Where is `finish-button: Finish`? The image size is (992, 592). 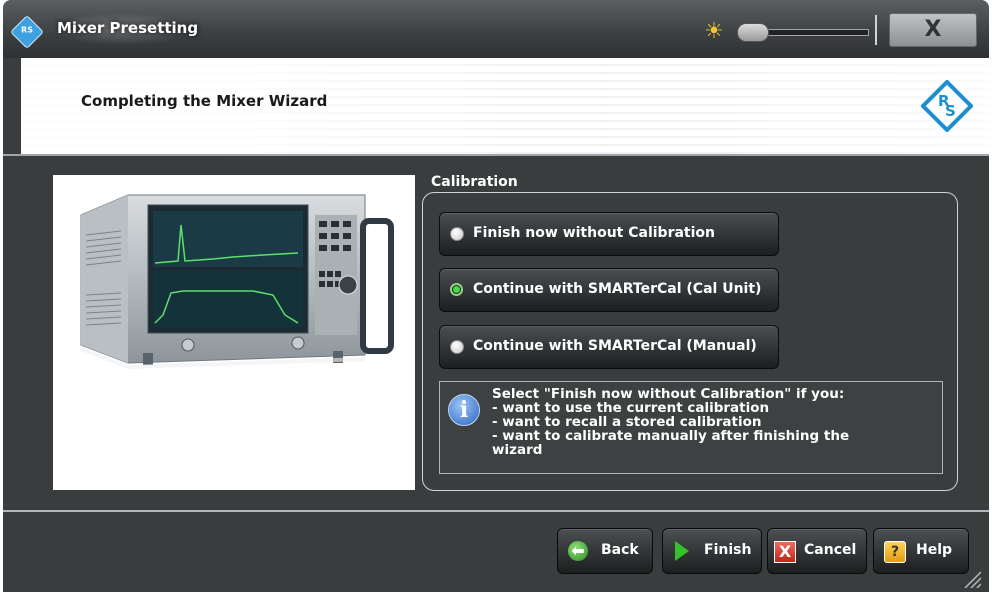
finish-button: Finish is located at coordinates (712, 551).